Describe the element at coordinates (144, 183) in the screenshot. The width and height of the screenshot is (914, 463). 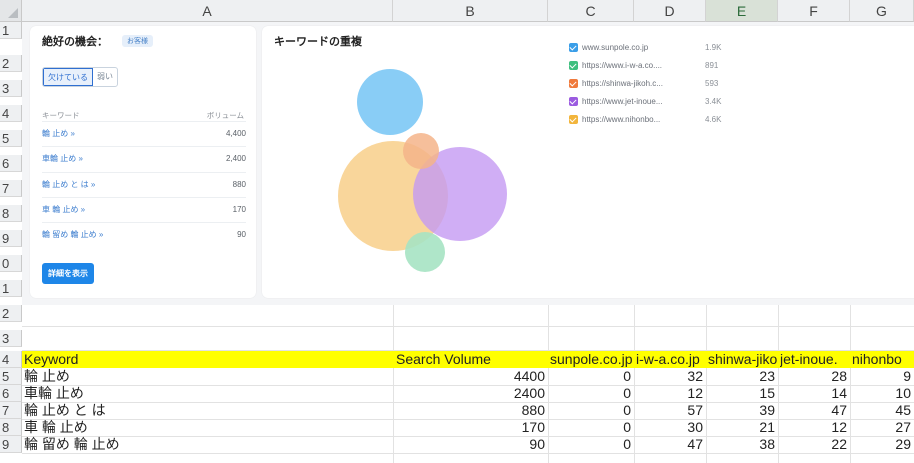
I see `keyword-row: 輪 止め と は » 880` at that location.